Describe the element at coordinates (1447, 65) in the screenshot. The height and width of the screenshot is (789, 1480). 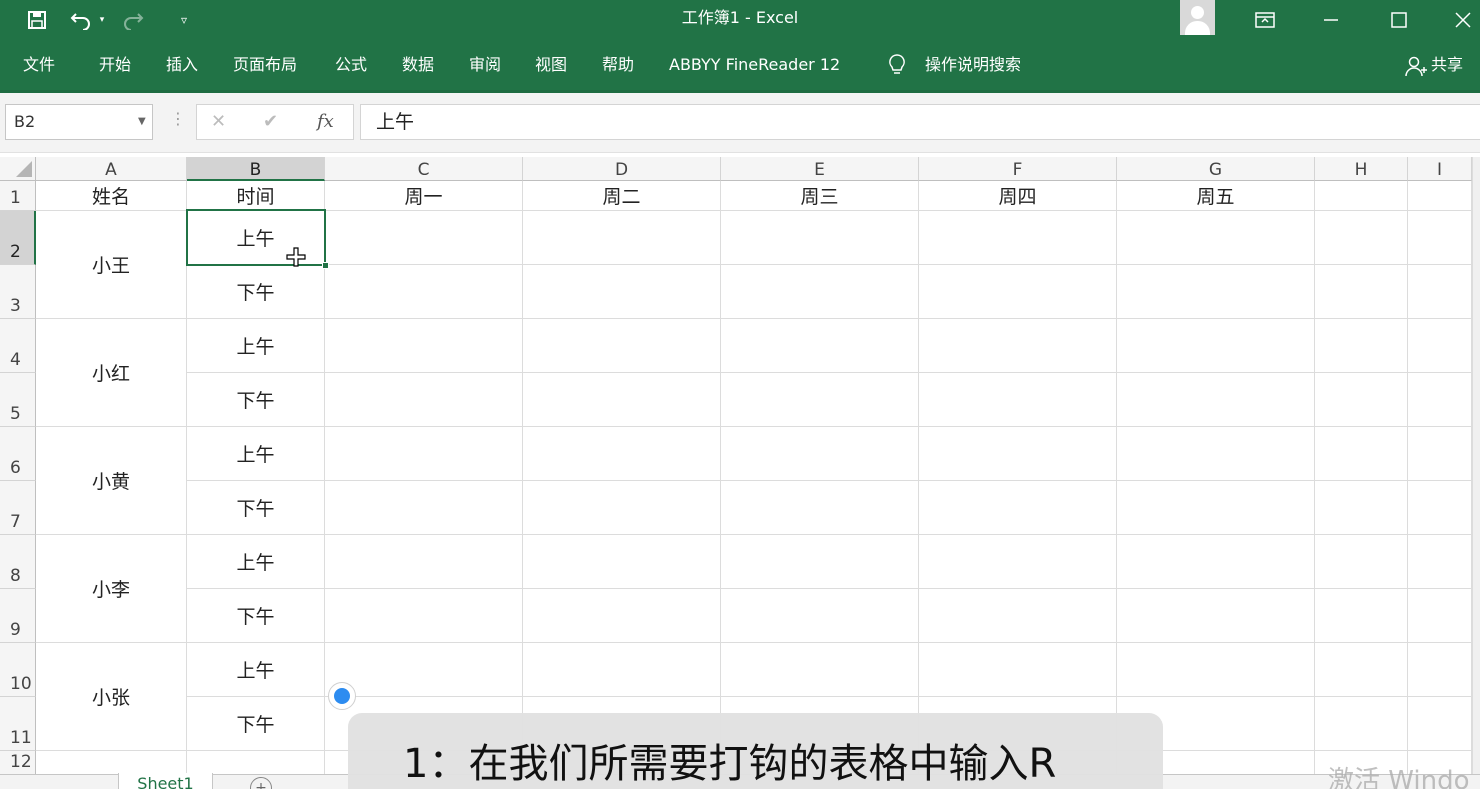
I see `share-button: 共享` at that location.